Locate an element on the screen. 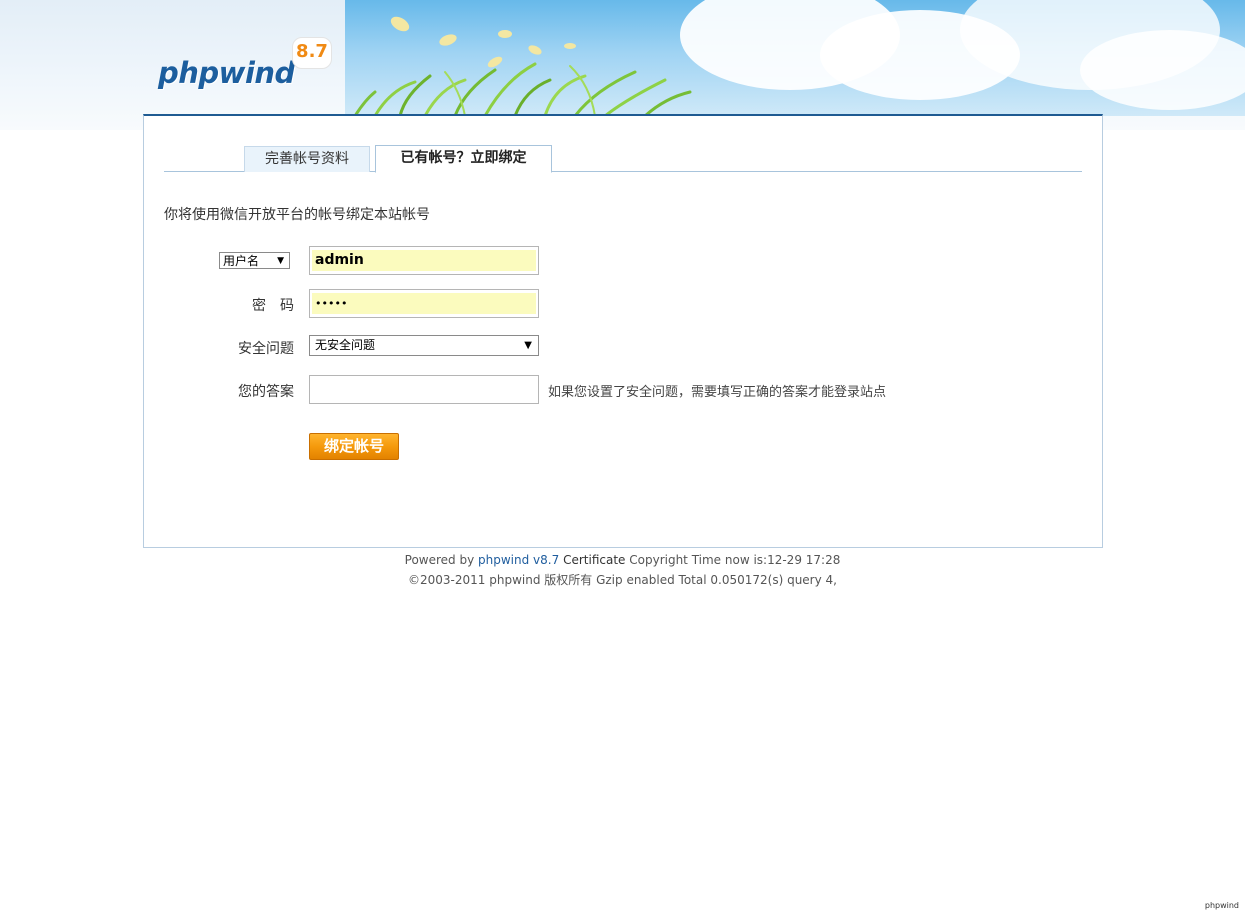  intro-text: 你将使用微信开放平台的帐号绑定本站帐号 is located at coordinates (297, 215).